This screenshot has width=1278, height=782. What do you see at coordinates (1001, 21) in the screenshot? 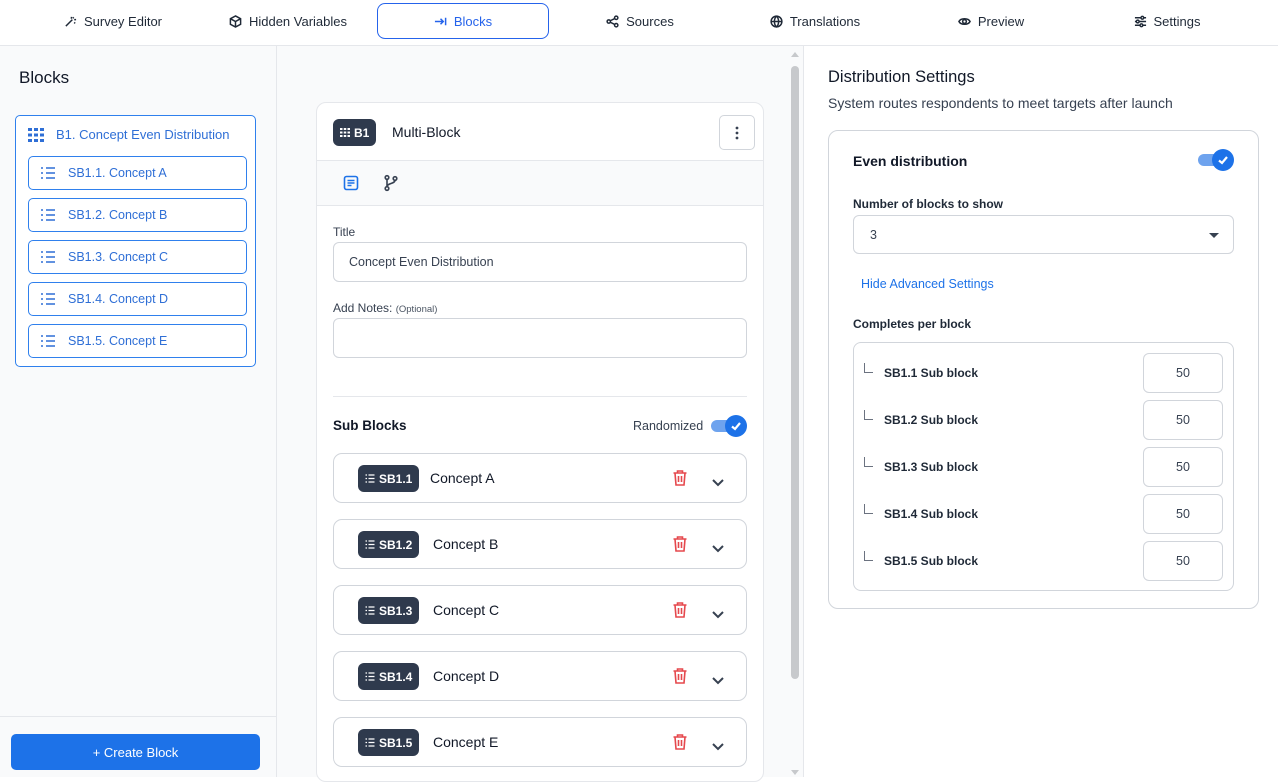
I see `tab-label: Preview` at bounding box center [1001, 21].